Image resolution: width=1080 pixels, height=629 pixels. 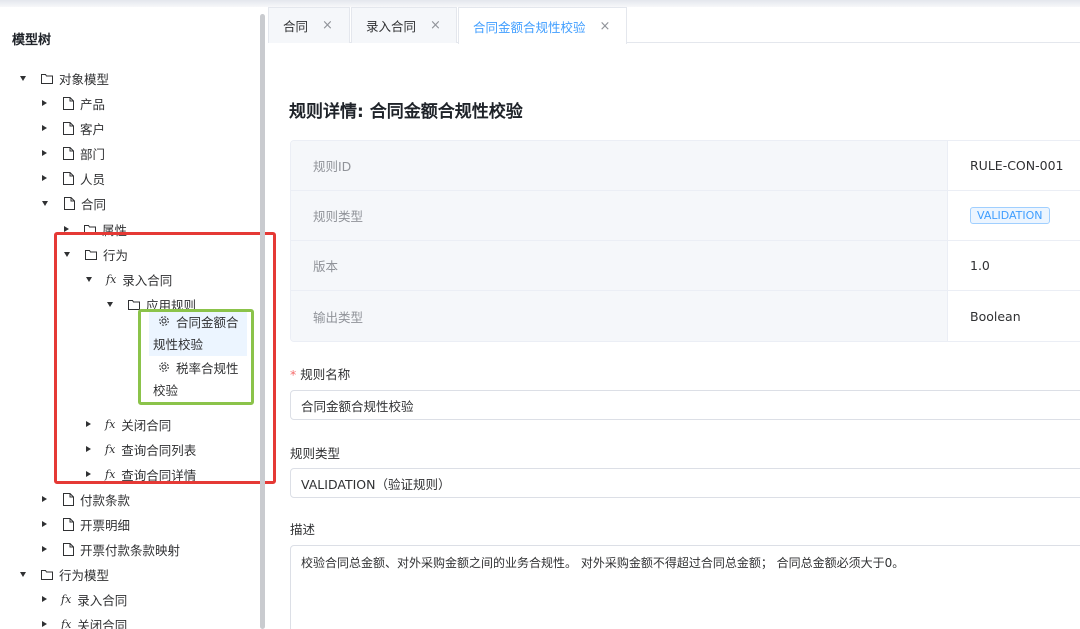 I want to click on tab-amount-compliance-rule: 合同金额合规性校验 ×, so click(x=542, y=25).